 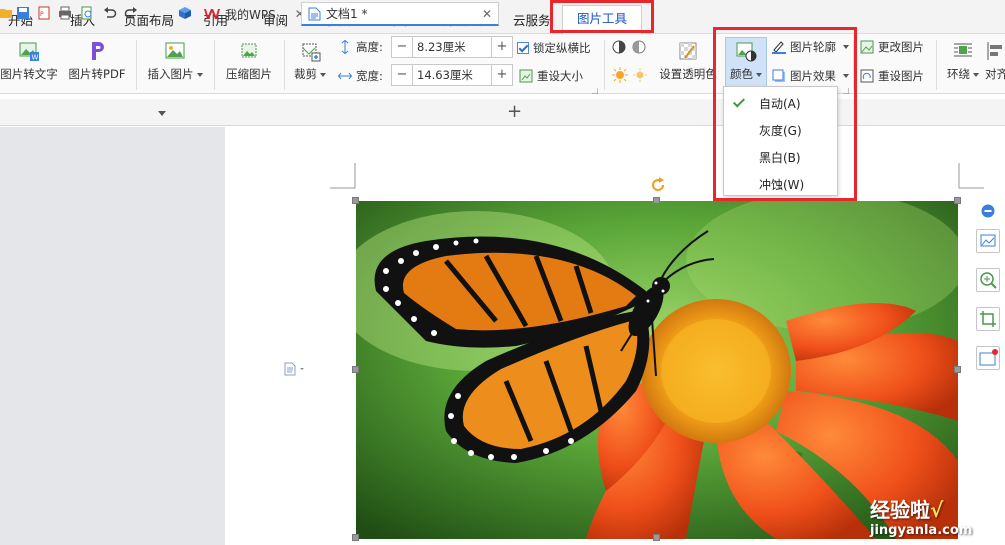 I want to click on paste-options-icon, so click(x=295, y=369).